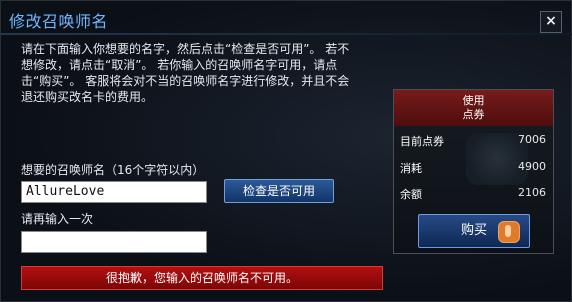 This screenshot has width=572, height=302. I want to click on buy-button: 购买, so click(474, 231).